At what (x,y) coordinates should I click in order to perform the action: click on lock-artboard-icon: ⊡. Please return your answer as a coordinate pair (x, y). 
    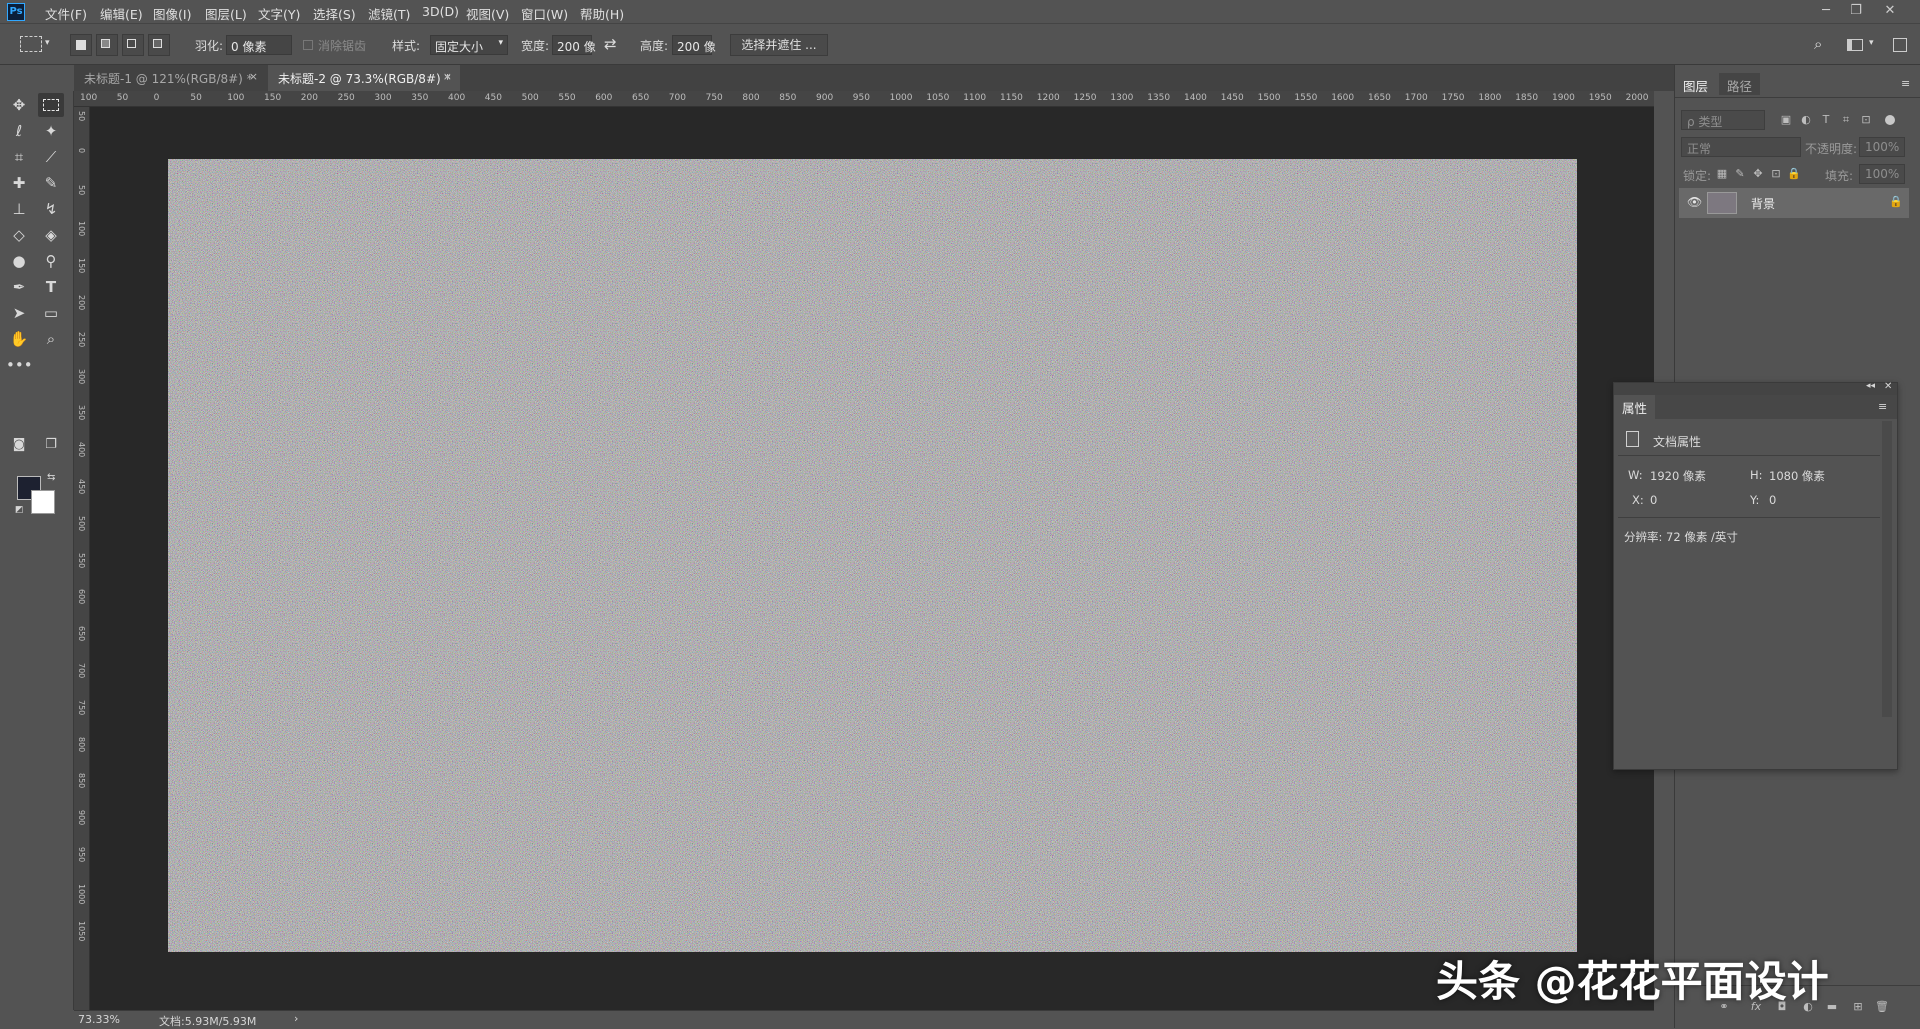
    Looking at the image, I should click on (1776, 173).